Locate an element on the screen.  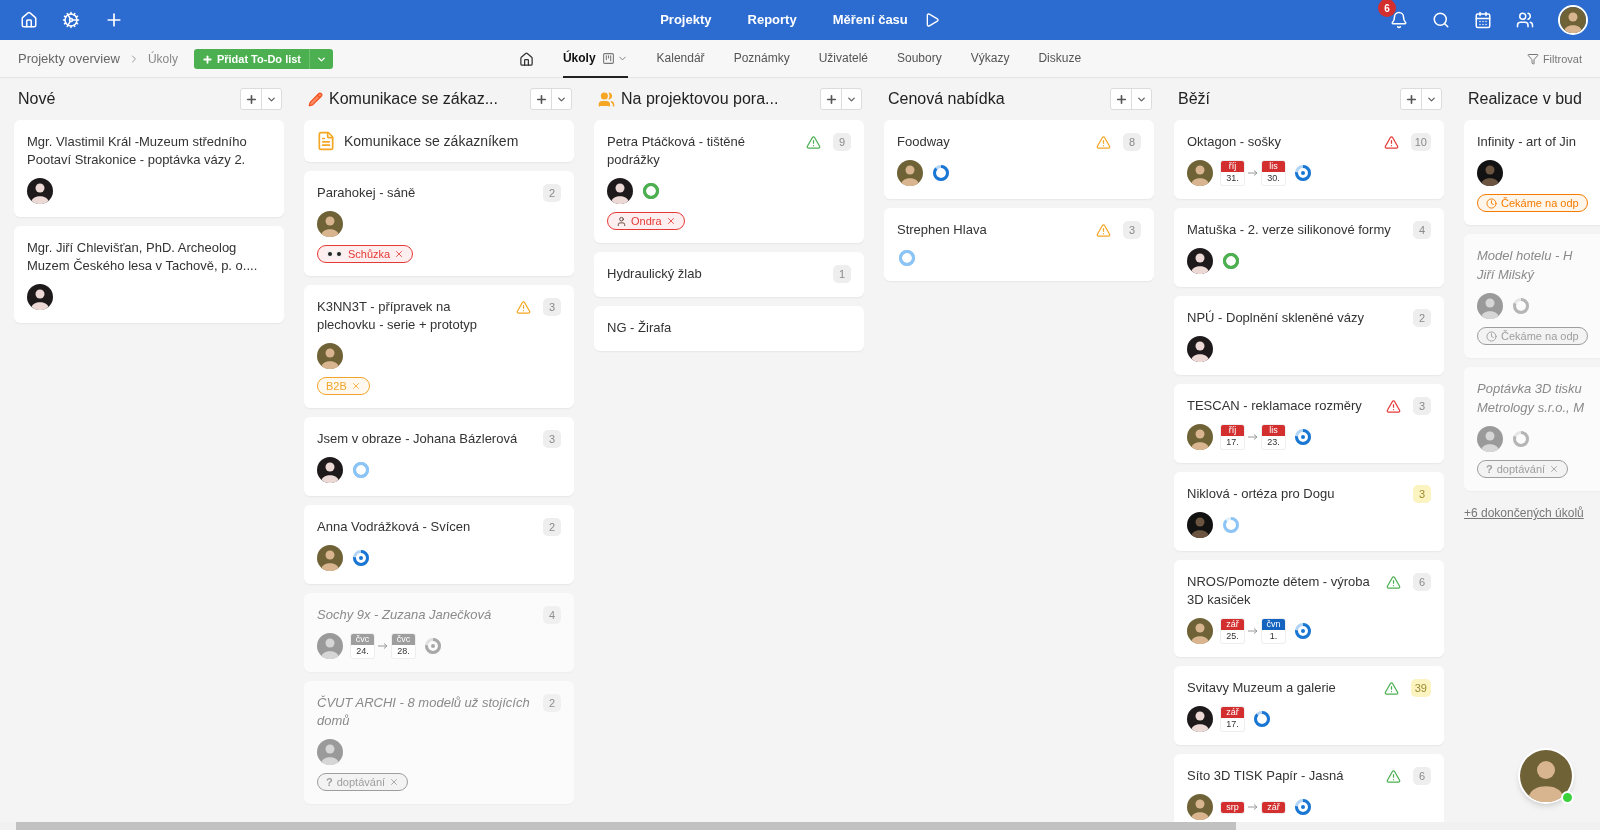
column-title: Cenová nabídka is located at coordinates (946, 99).